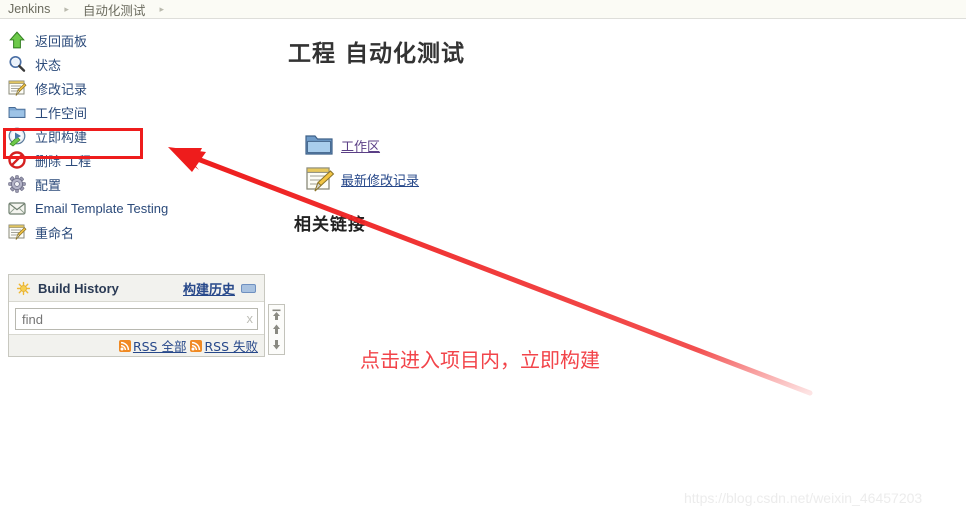 This screenshot has width=966, height=518. Describe the element at coordinates (319, 145) in the screenshot. I see `folder-large-icon` at that location.